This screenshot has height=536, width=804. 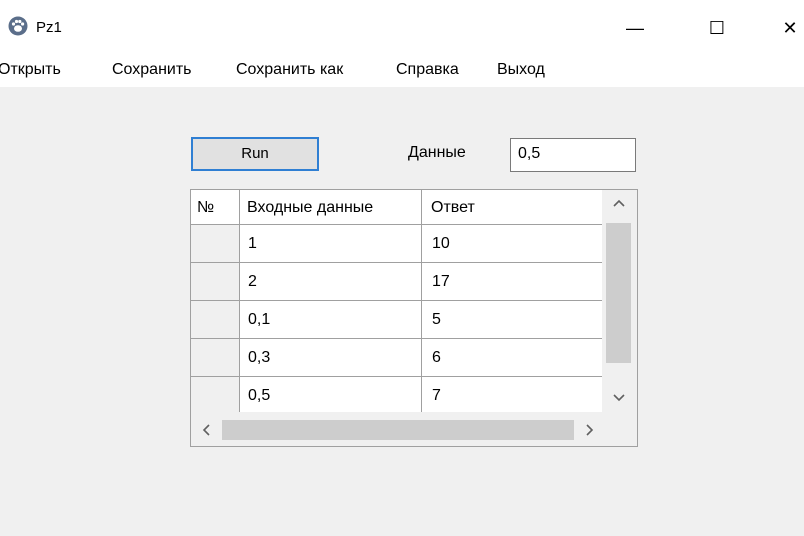 I want to click on vertical-scrollbar, so click(x=619, y=301).